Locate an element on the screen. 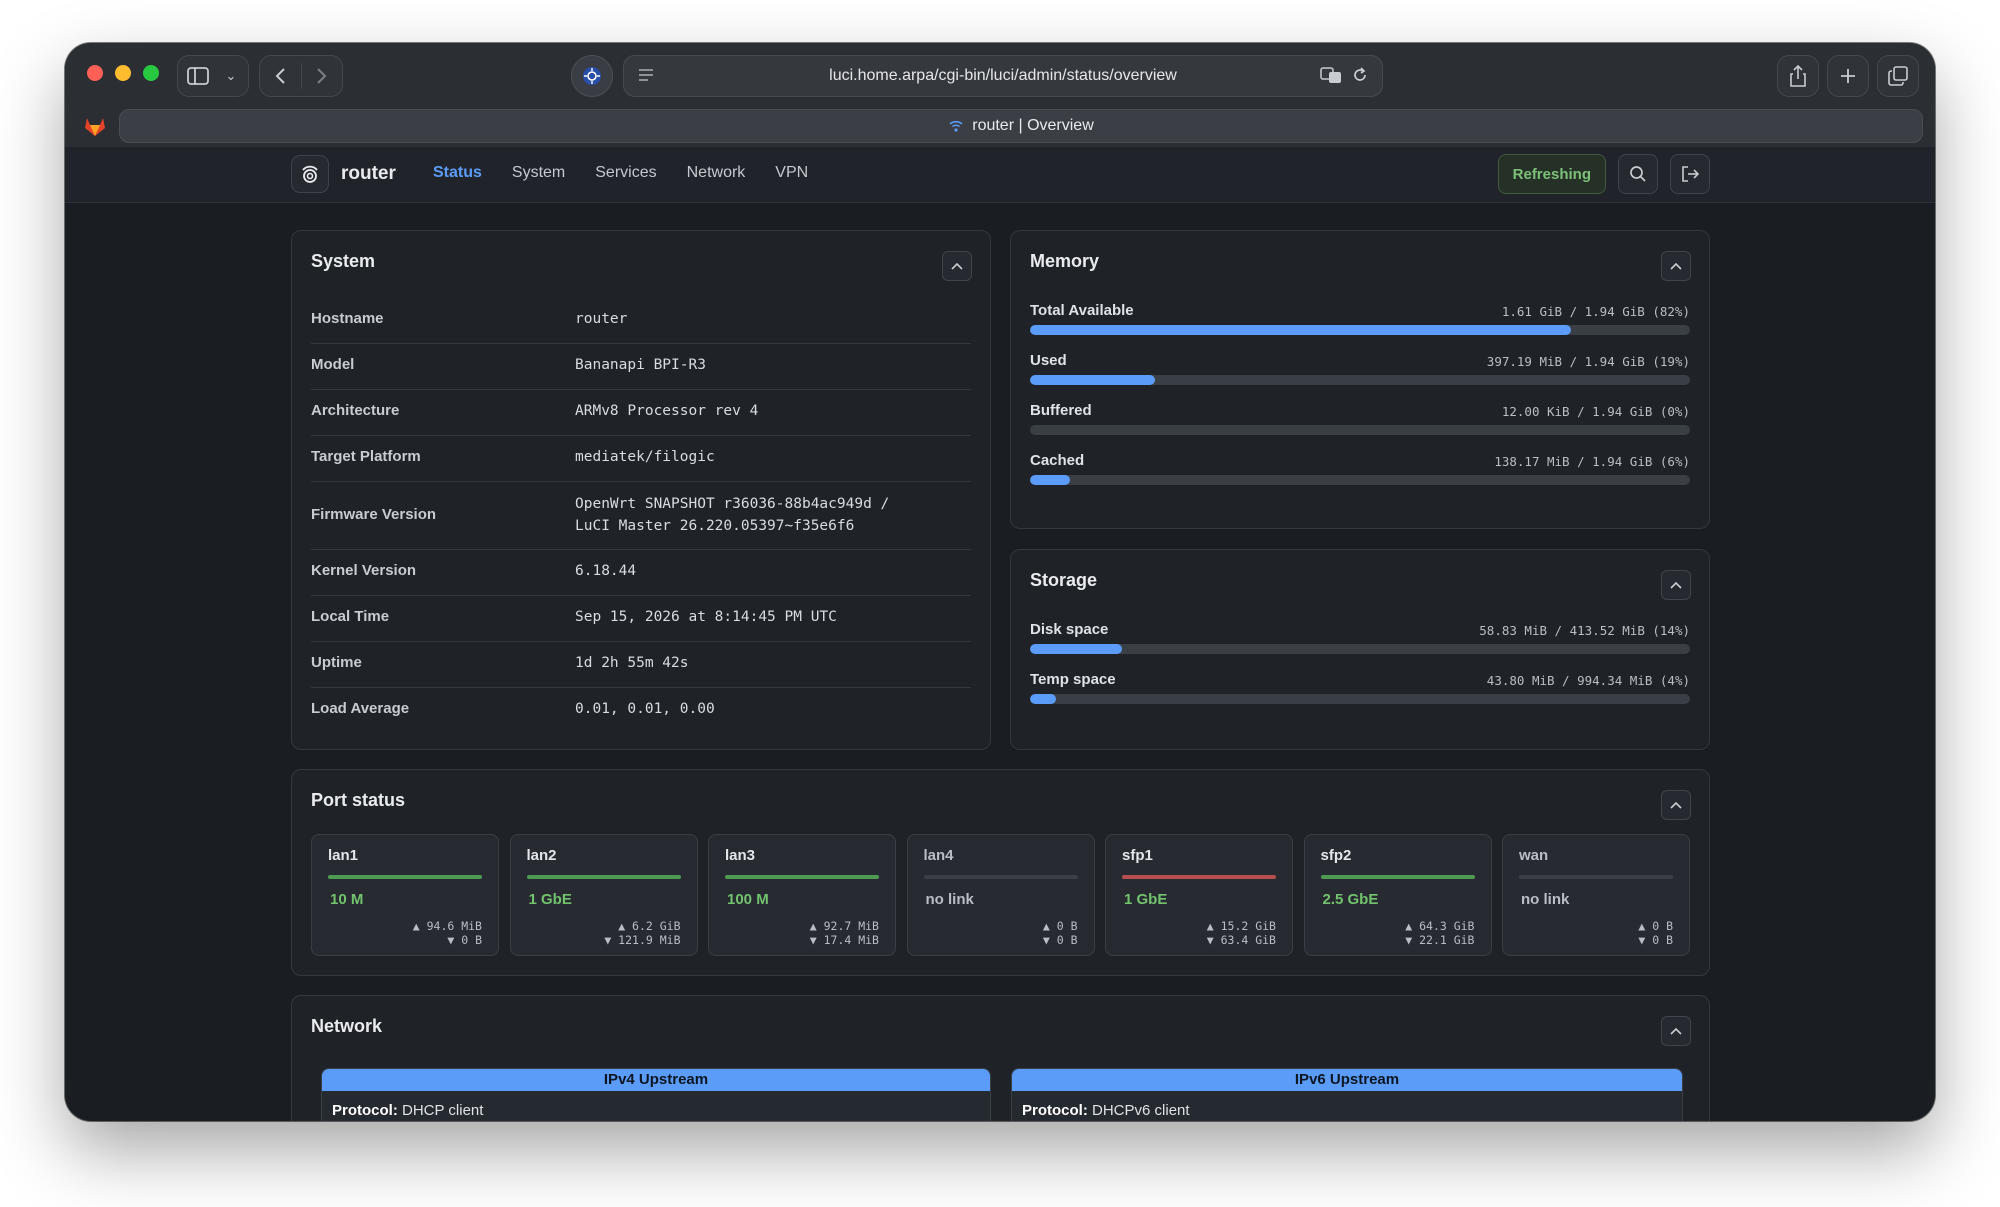  refresh-toggle-button: Refreshing is located at coordinates (1551, 174).